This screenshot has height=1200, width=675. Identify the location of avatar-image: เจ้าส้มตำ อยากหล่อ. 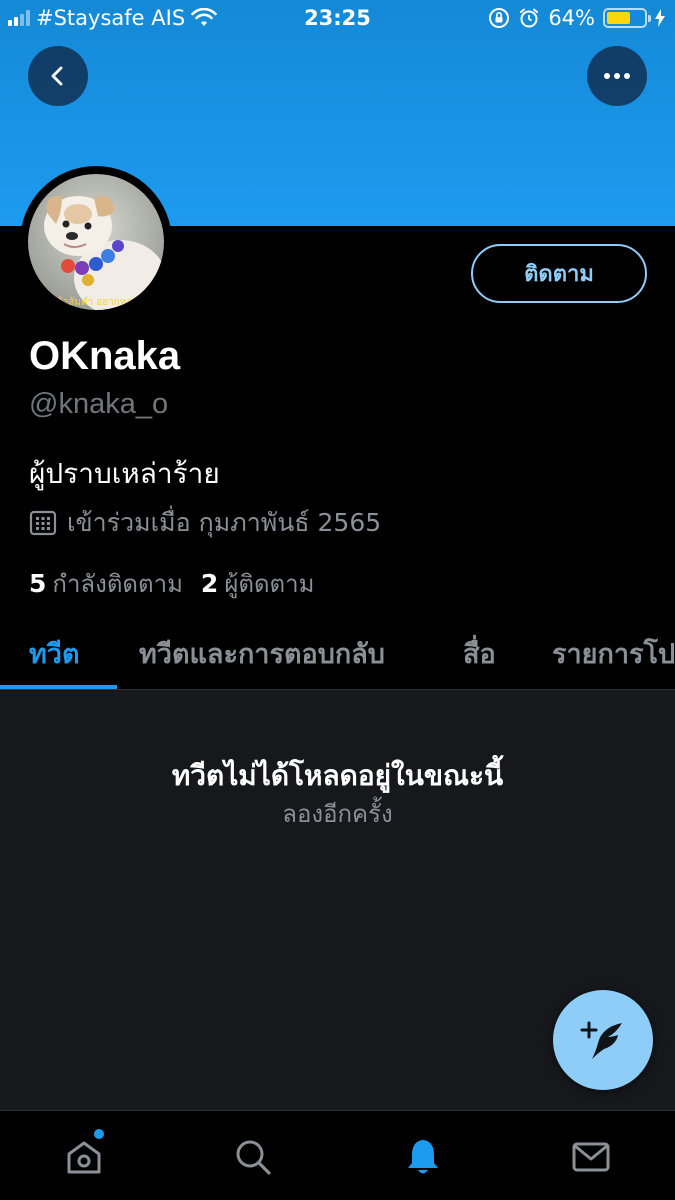
(96, 242).